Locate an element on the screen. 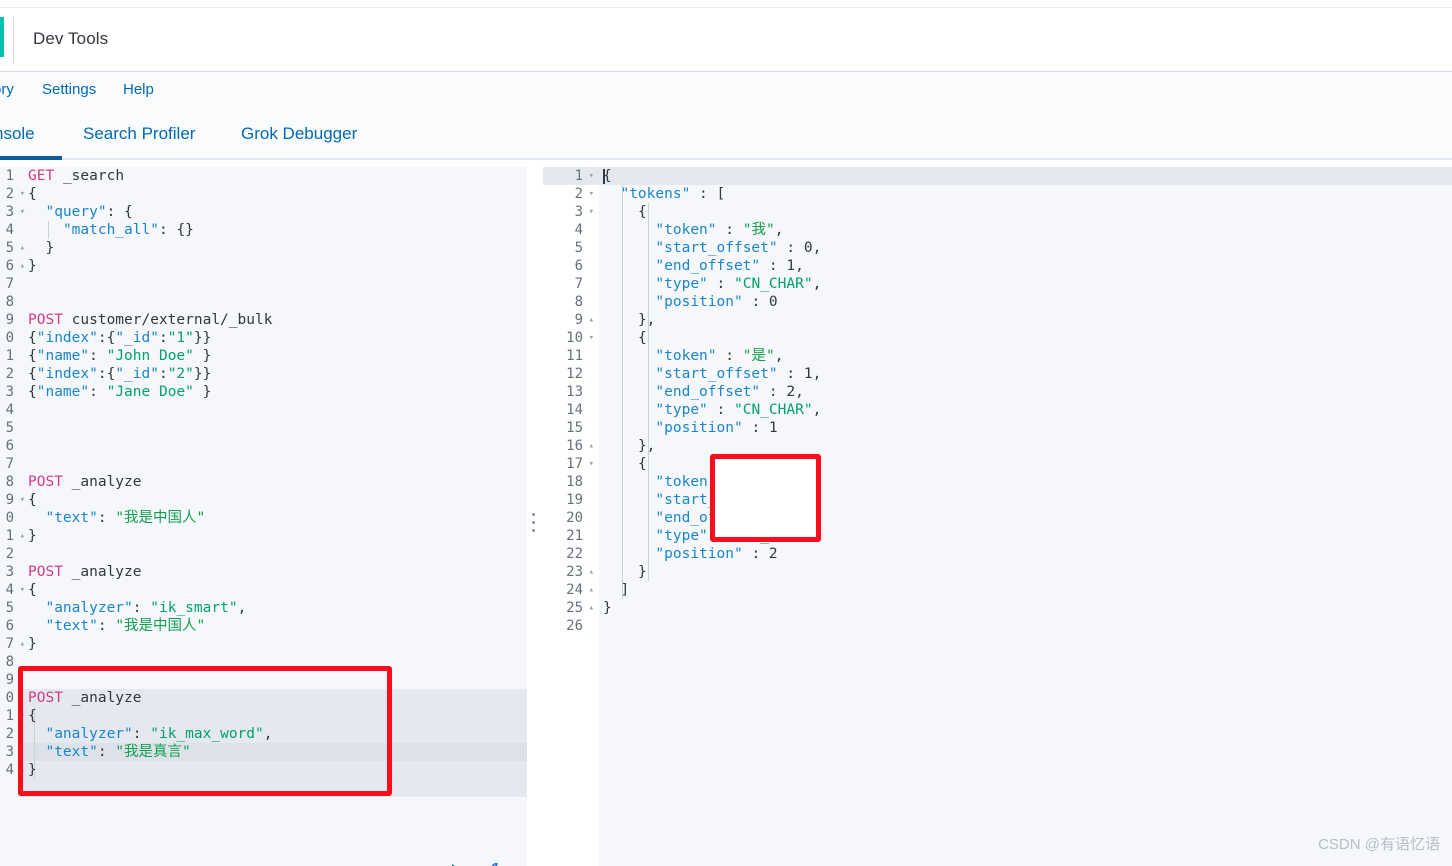 This screenshot has height=866, width=1452. code-line: "start_offset" : 1, is located at coordinates (712, 374).